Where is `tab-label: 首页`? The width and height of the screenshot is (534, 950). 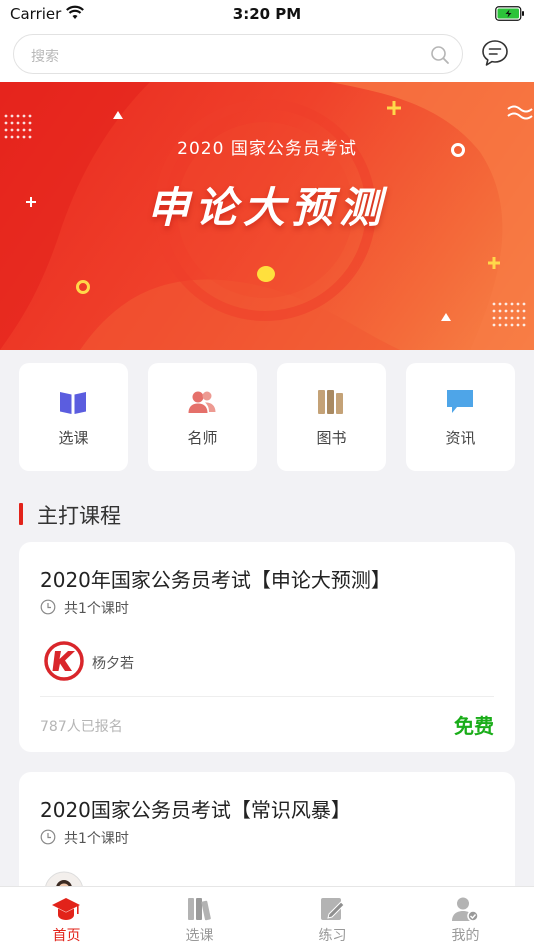
tab-label: 首页 is located at coordinates (66, 936).